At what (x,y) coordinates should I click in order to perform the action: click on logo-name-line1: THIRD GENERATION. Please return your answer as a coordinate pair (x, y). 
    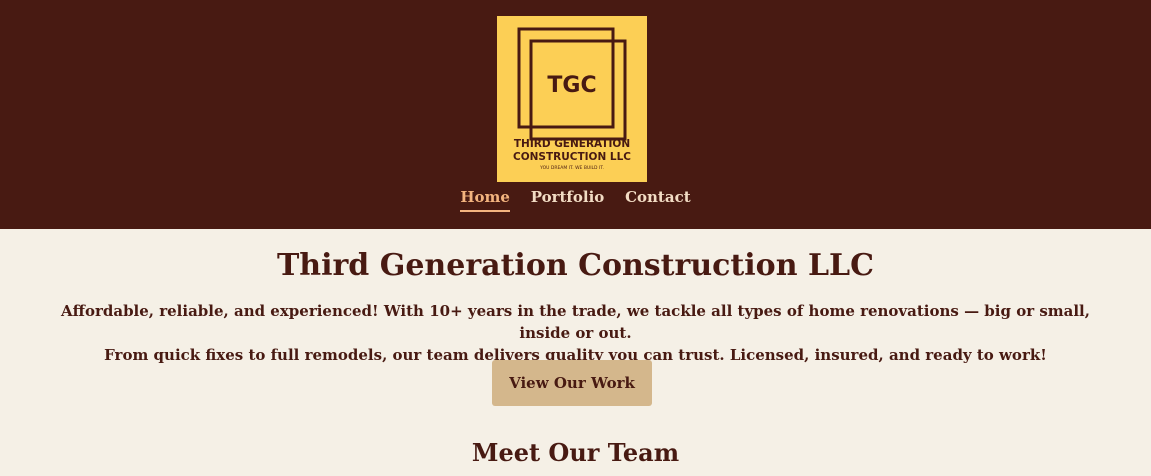
    Looking at the image, I should click on (572, 144).